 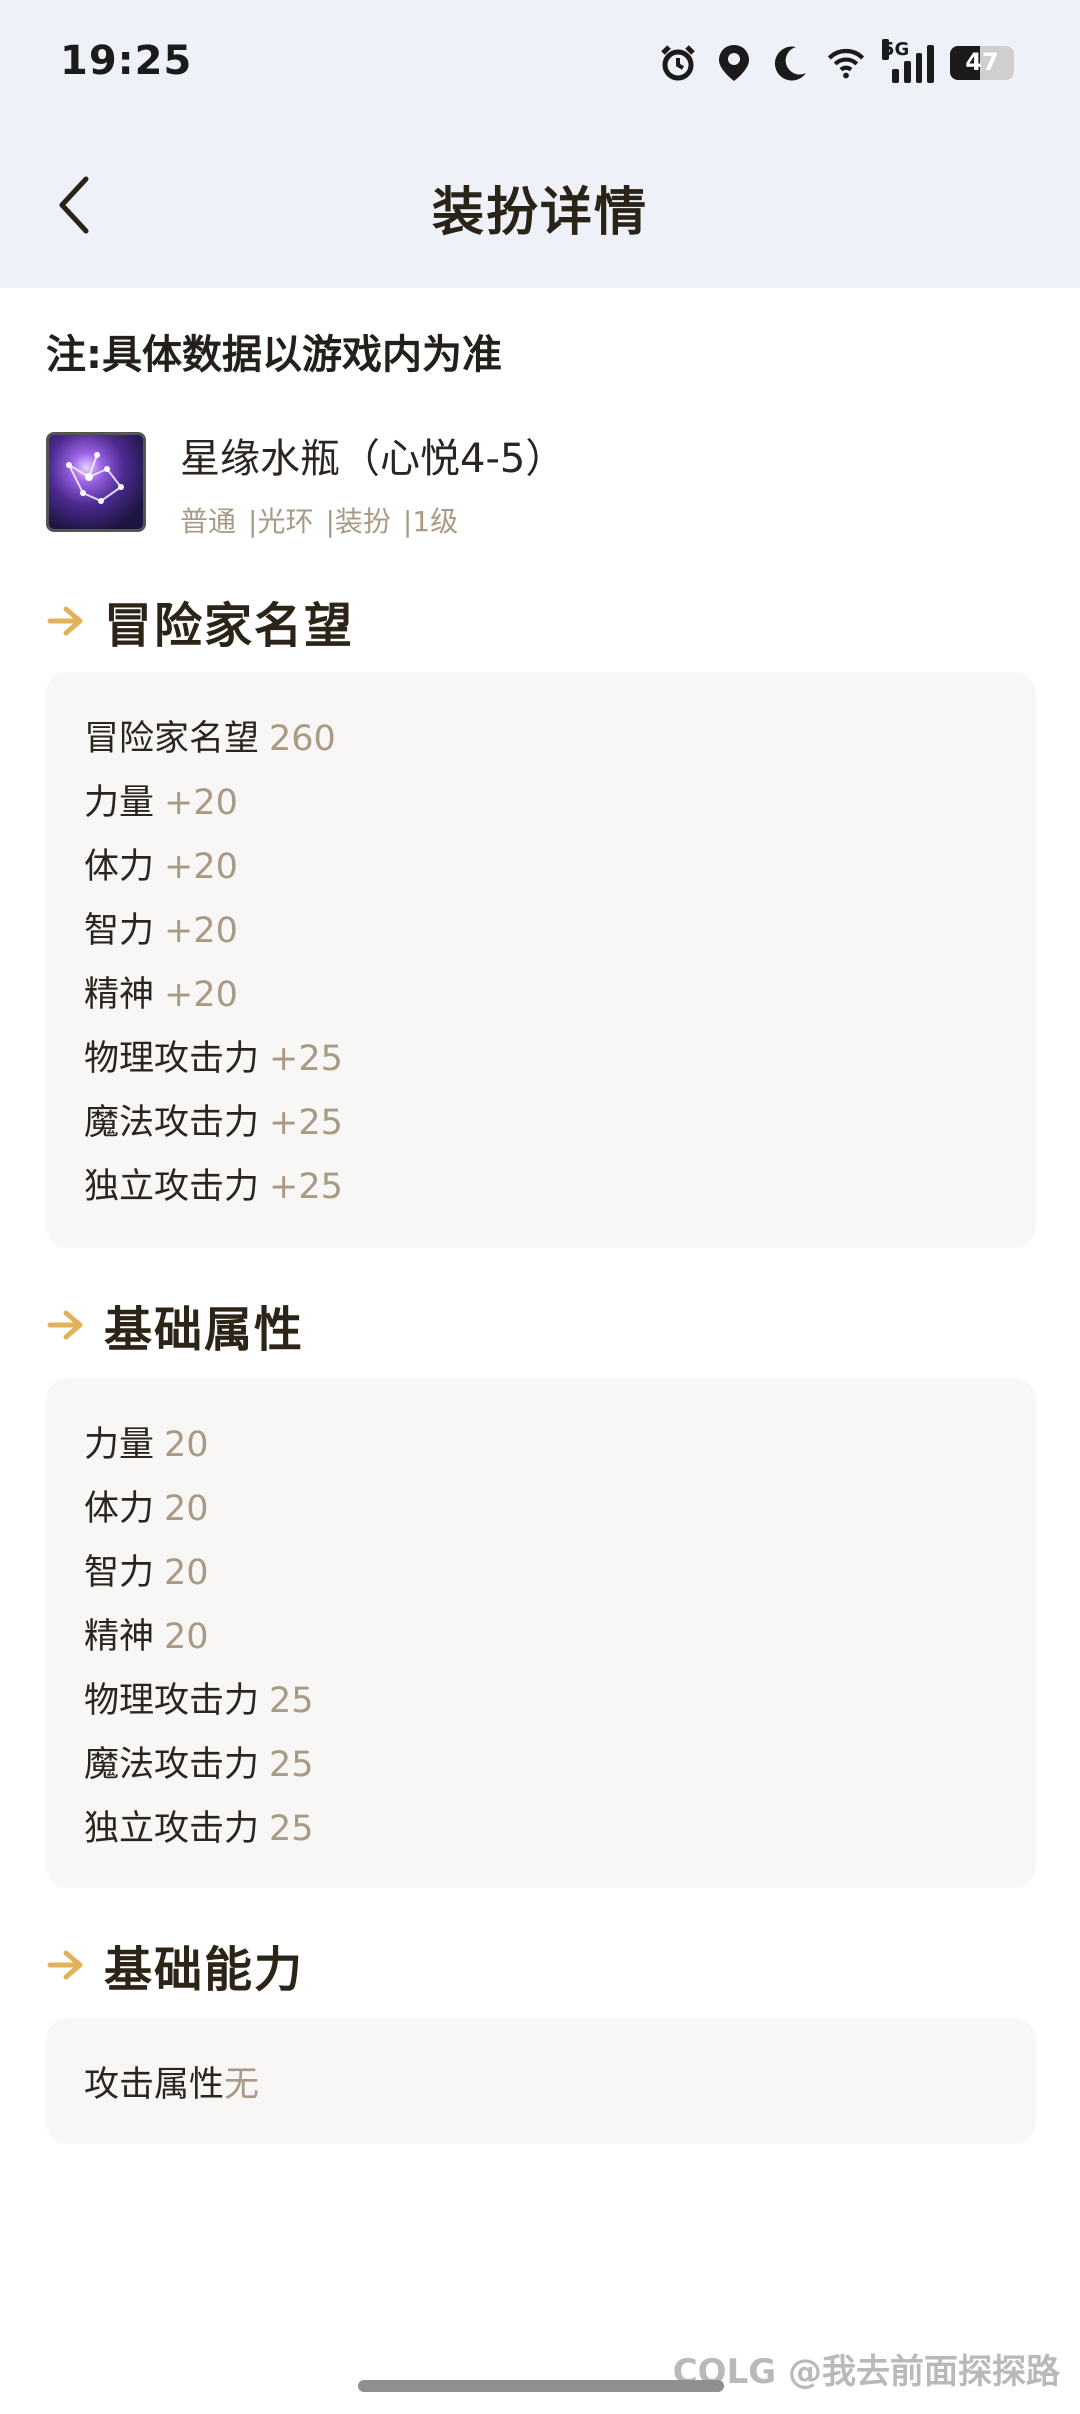 I want to click on section-header-base-attributes: 基础属性, so click(x=175, y=1325).